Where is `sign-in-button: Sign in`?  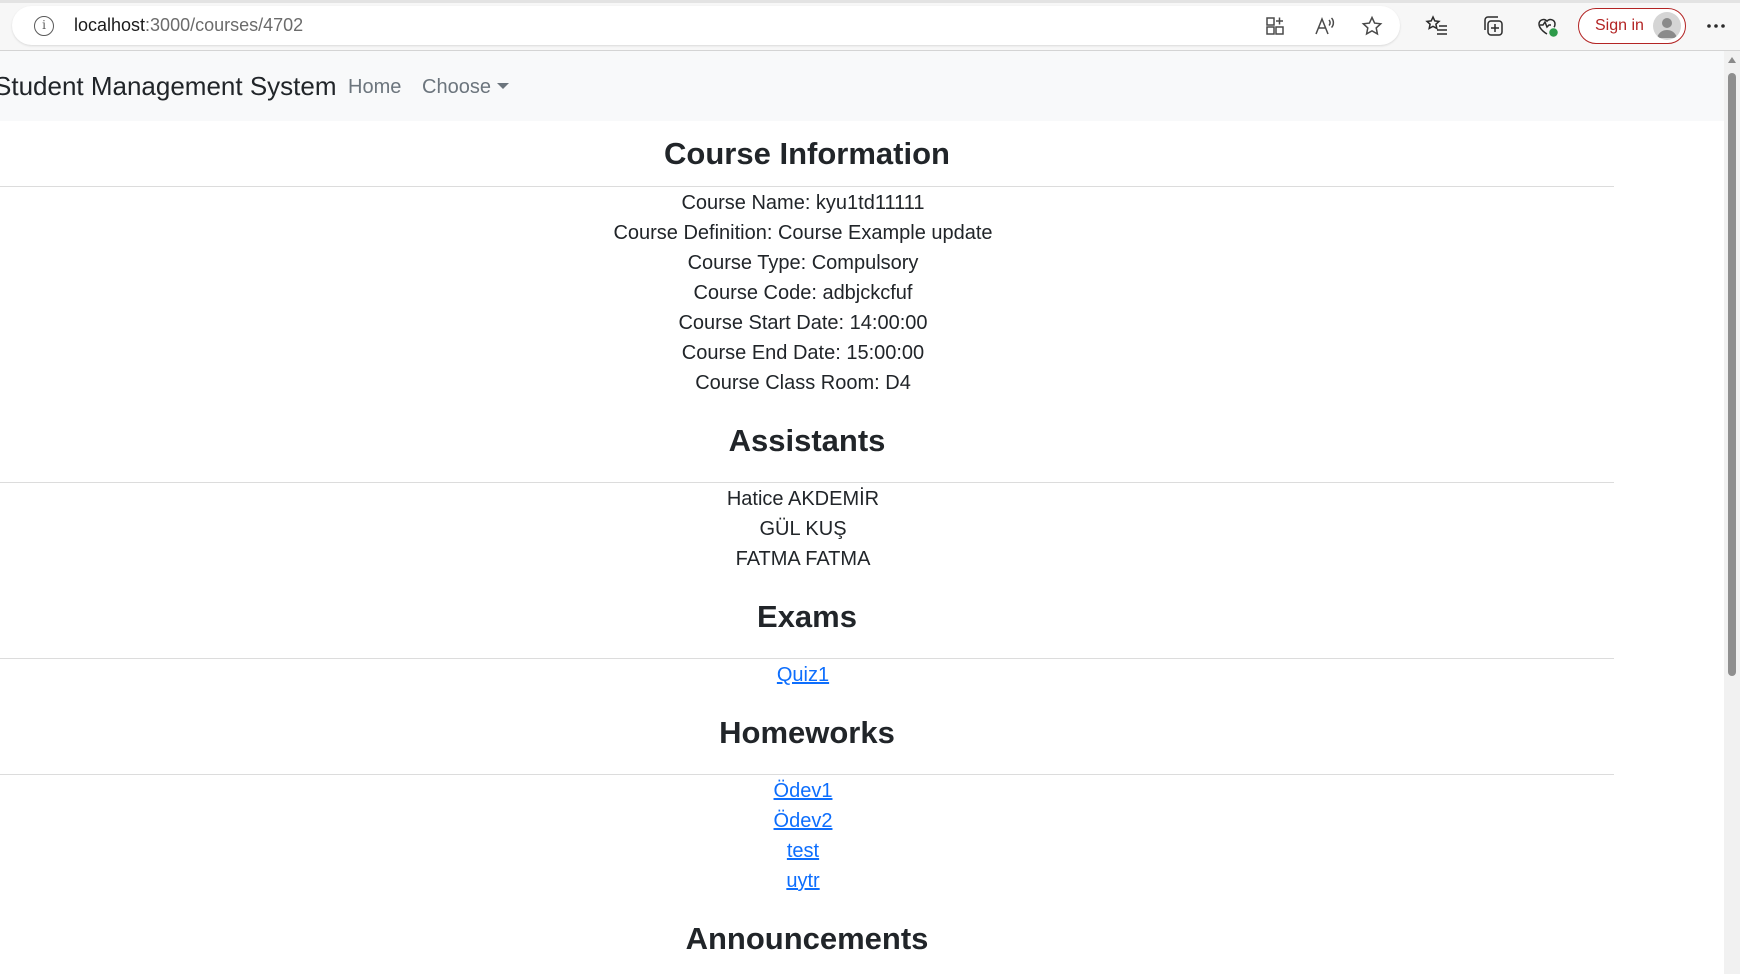 sign-in-button: Sign in is located at coordinates (1632, 26).